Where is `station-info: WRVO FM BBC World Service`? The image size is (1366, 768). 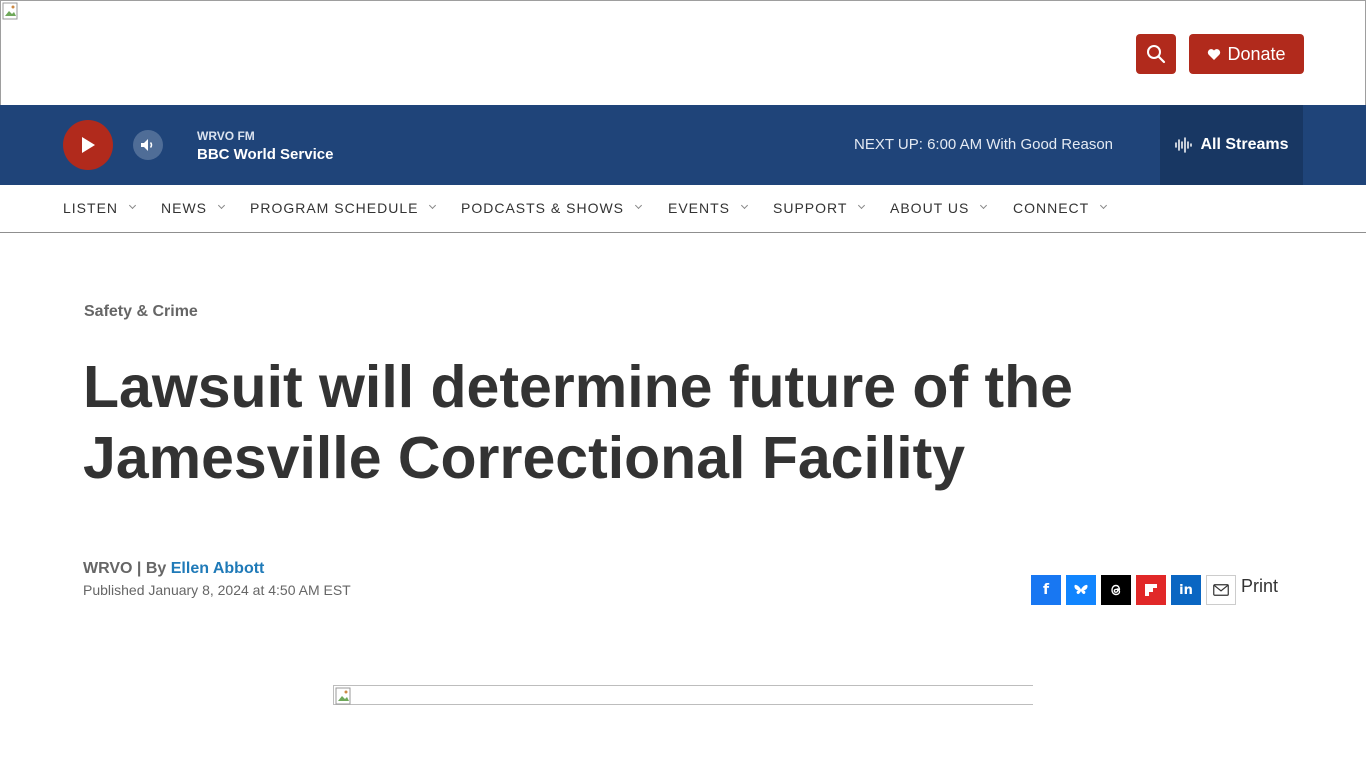 station-info: WRVO FM BBC World Service is located at coordinates (265, 146).